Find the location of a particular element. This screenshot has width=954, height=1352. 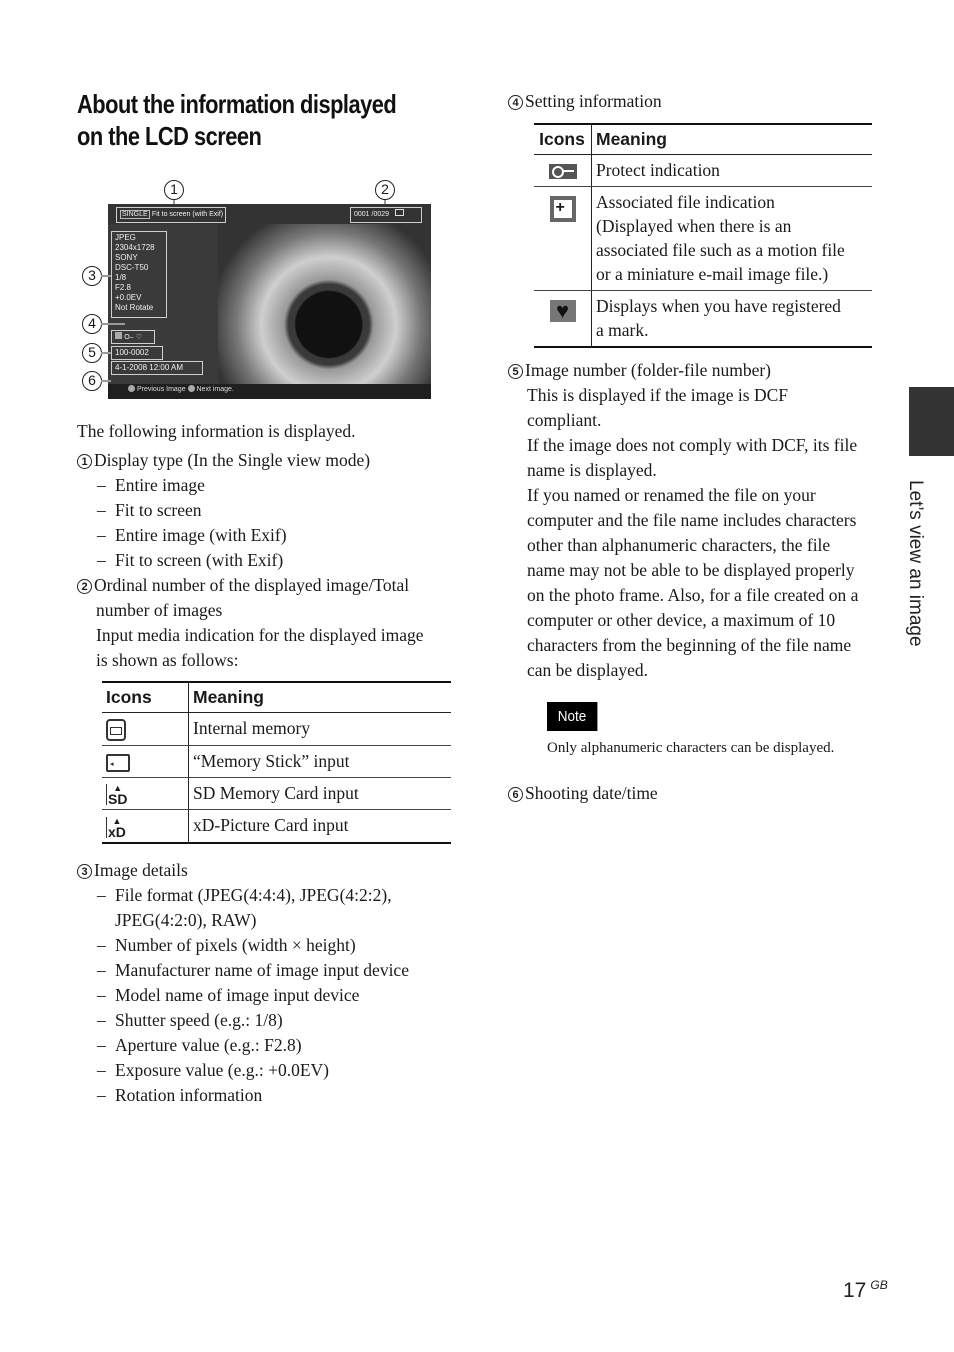

number-4-icon: 4 is located at coordinates (515, 102).